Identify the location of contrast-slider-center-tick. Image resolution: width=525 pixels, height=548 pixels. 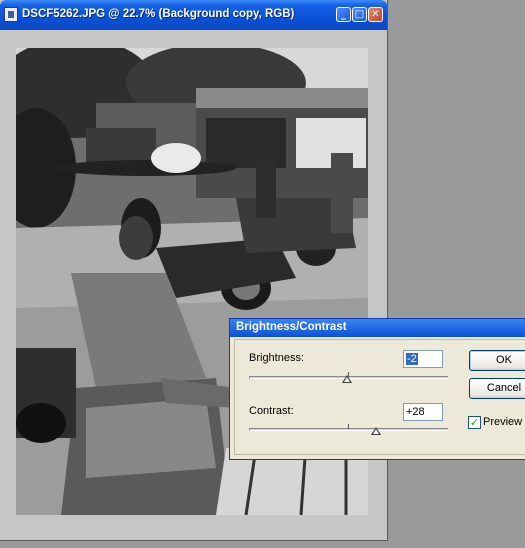
(348, 426).